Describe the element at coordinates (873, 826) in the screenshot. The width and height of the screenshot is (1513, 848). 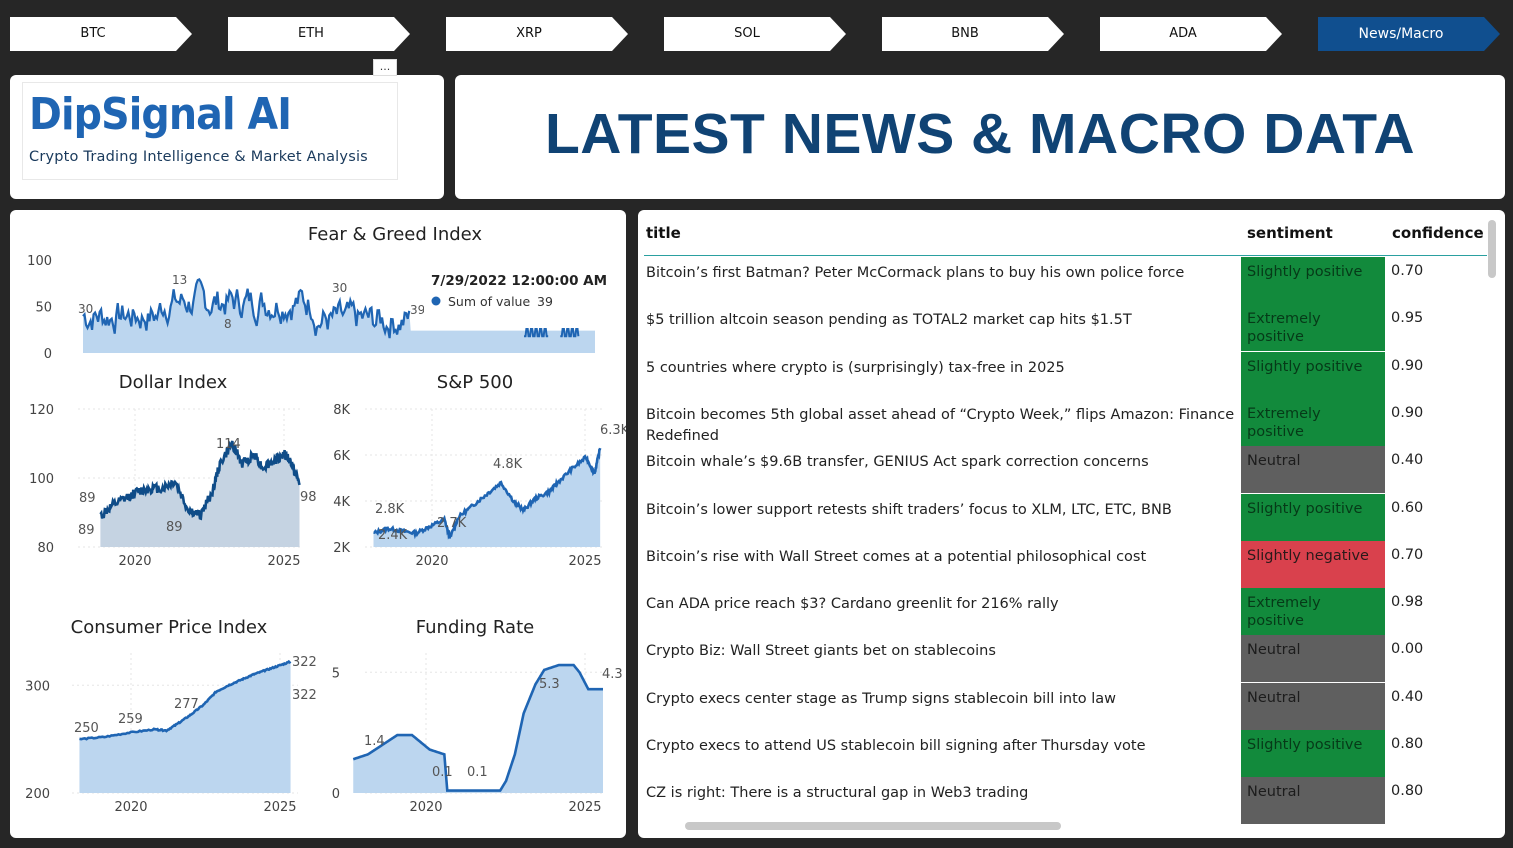
I see `horizontal-scrollbar` at that location.